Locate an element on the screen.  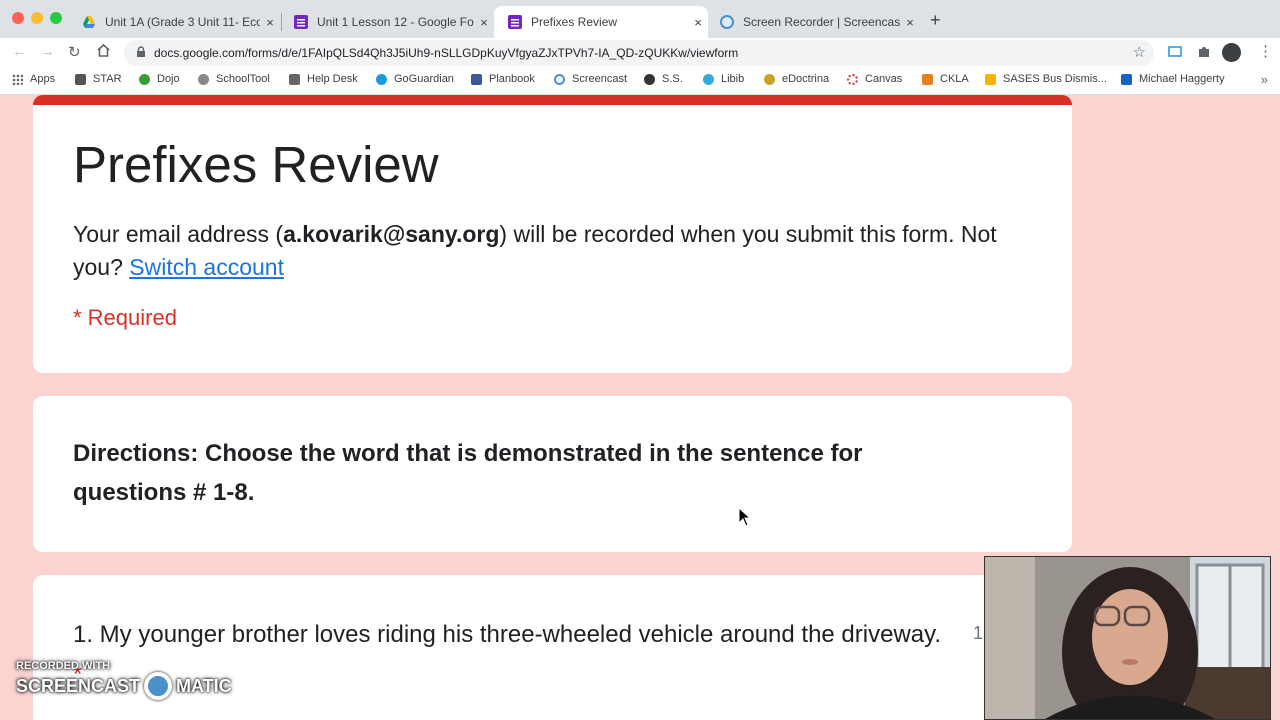
required-note: * Required is located at coordinates (125, 317).